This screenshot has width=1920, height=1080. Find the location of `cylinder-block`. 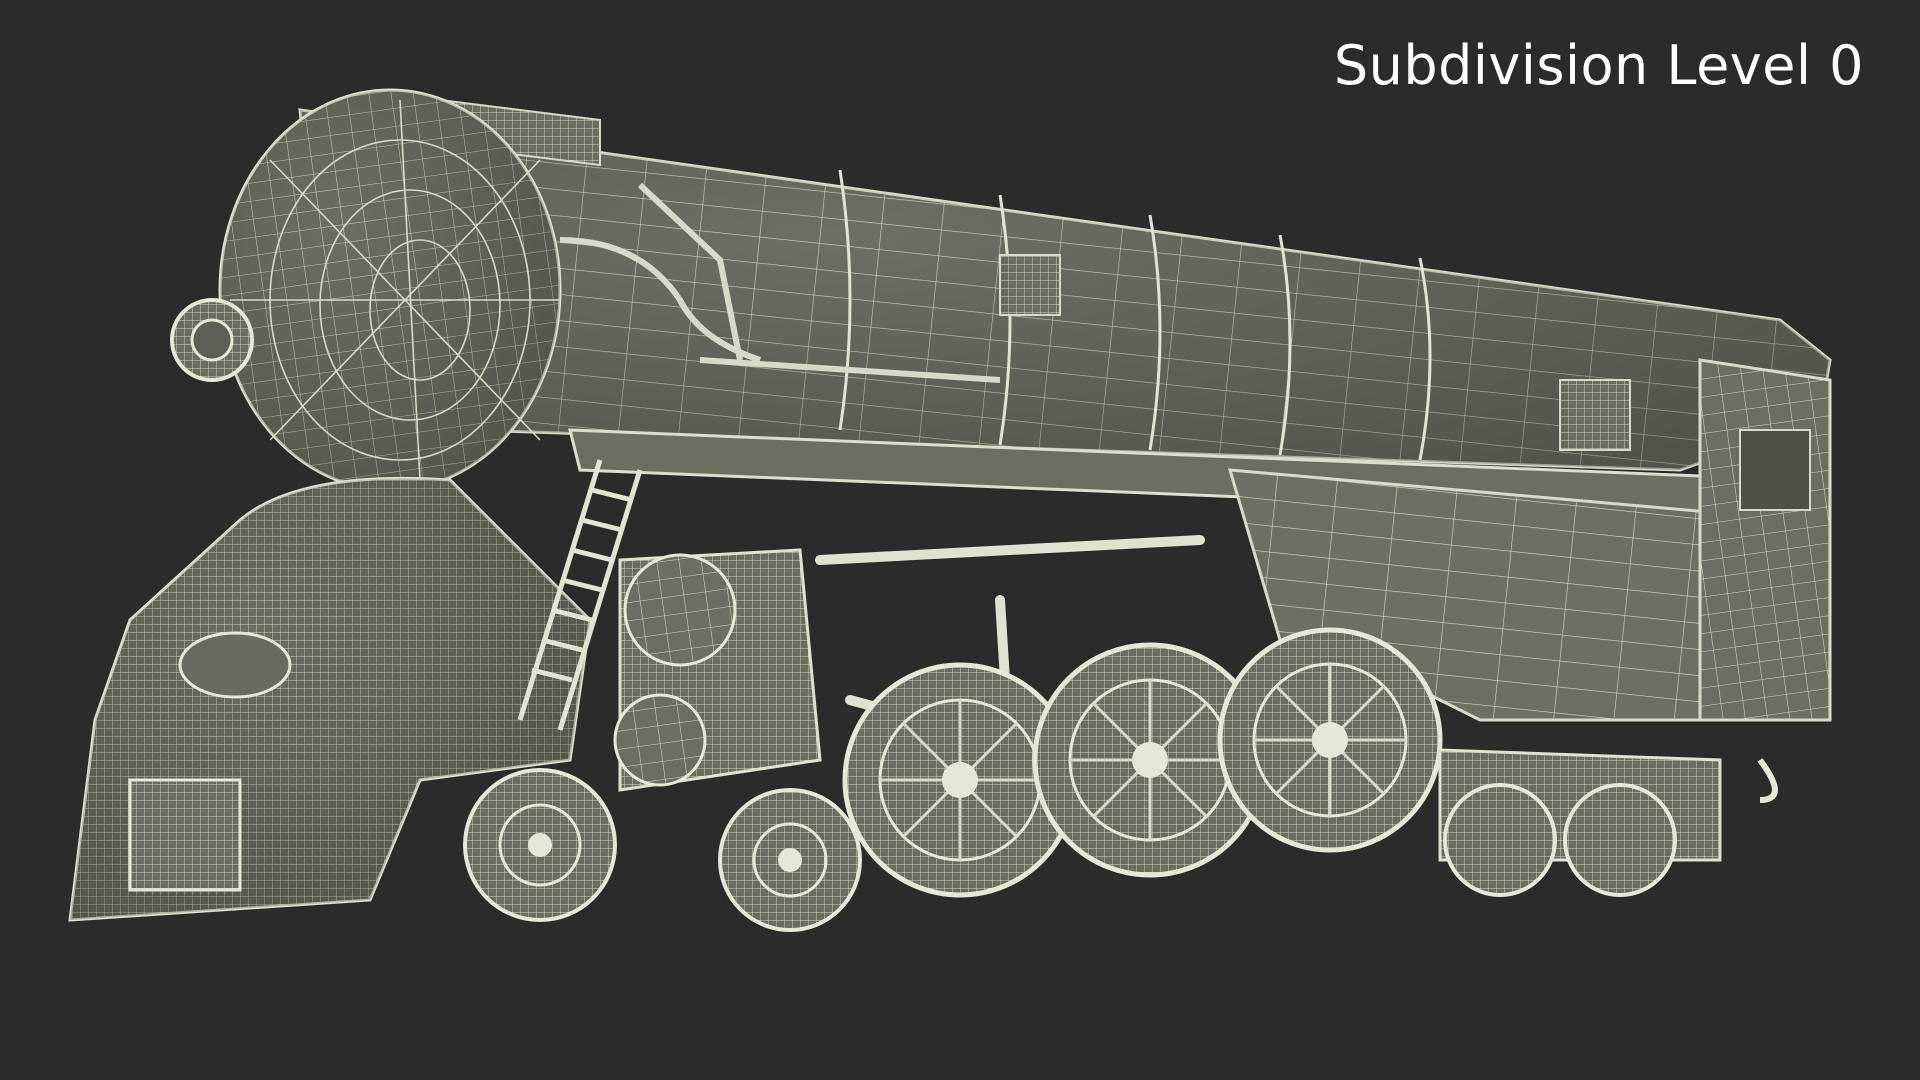

cylinder-block is located at coordinates (717, 670).